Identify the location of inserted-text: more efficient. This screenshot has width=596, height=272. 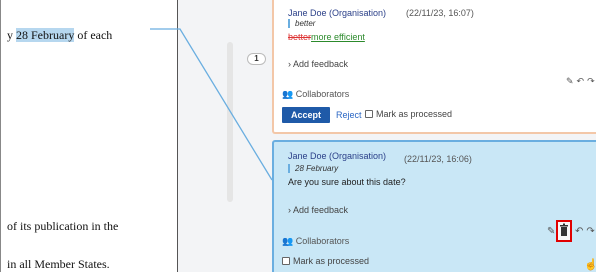
(338, 37).